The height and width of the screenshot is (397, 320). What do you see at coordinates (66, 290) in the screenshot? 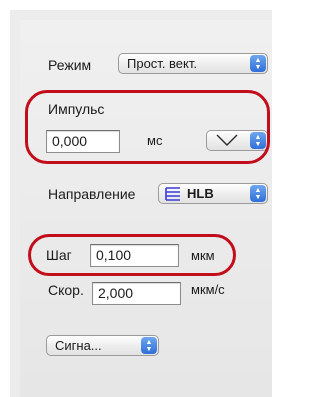
I see `speed-label: Скор.` at bounding box center [66, 290].